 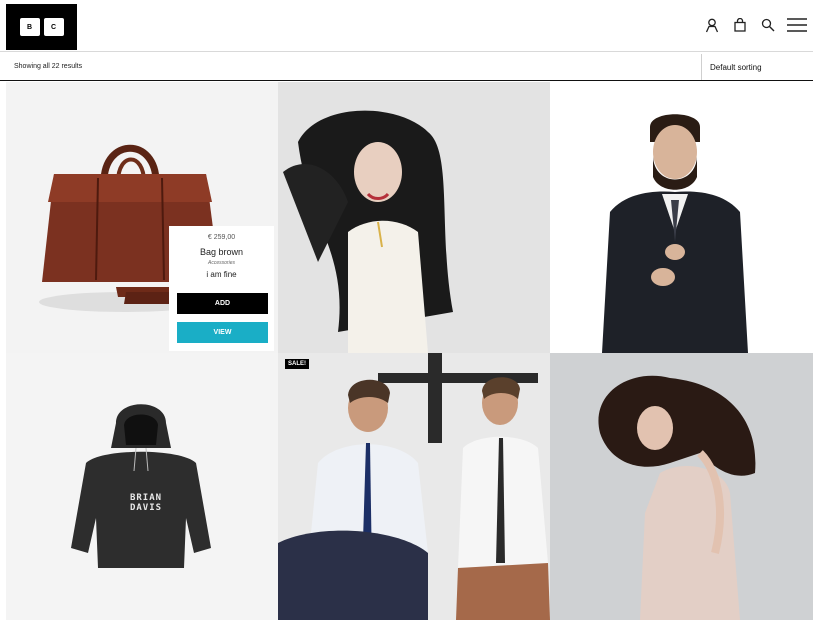 I want to click on shopping-bag-icon, so click(x=740, y=25).